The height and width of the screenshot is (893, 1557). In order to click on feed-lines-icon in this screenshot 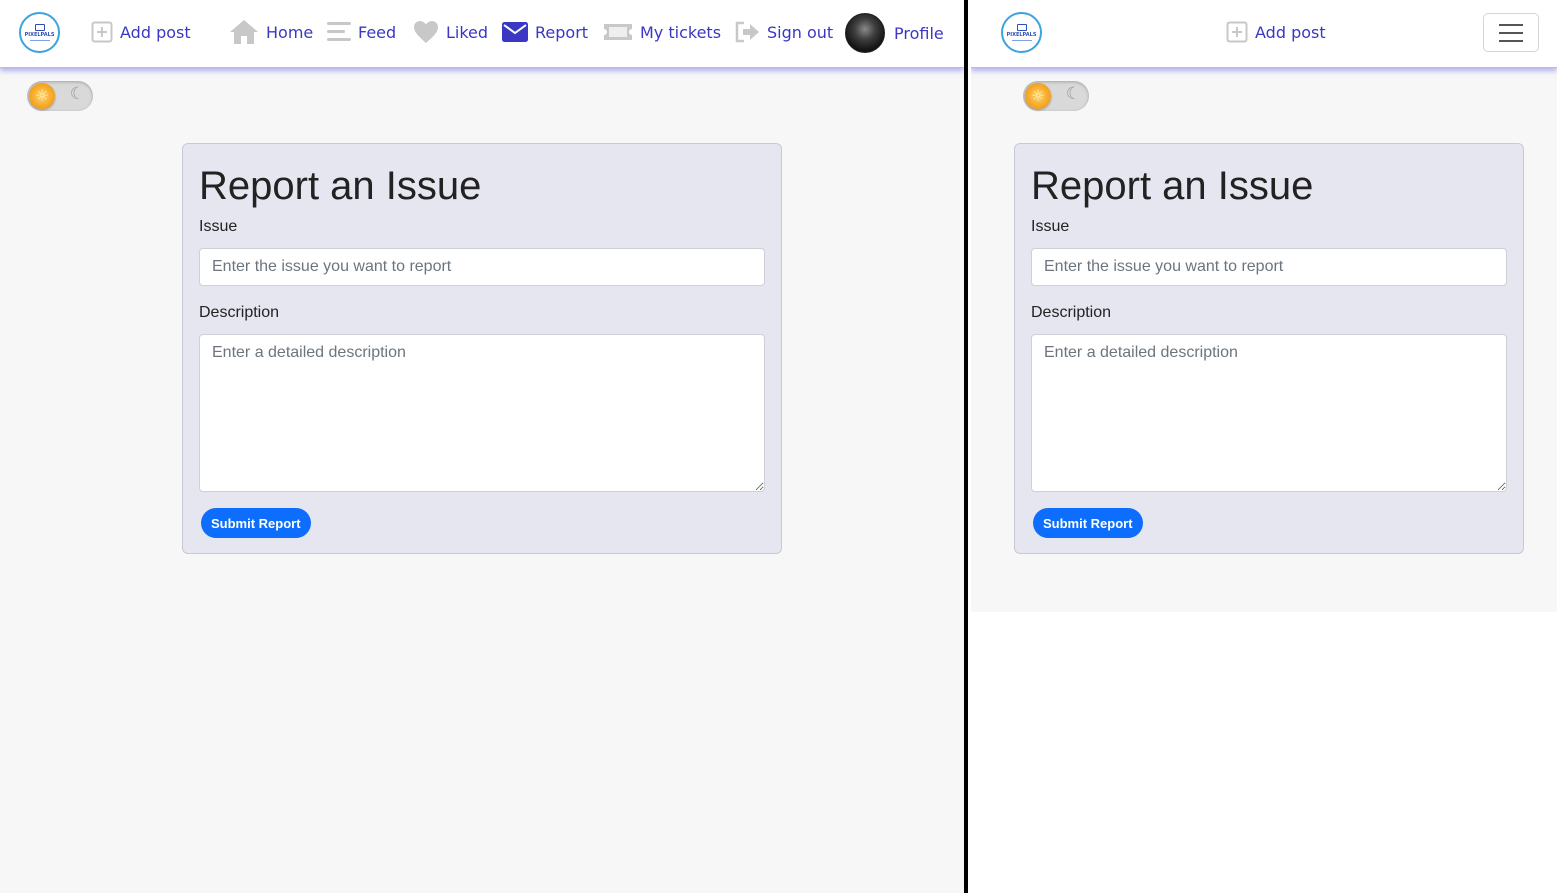, I will do `click(339, 32)`.